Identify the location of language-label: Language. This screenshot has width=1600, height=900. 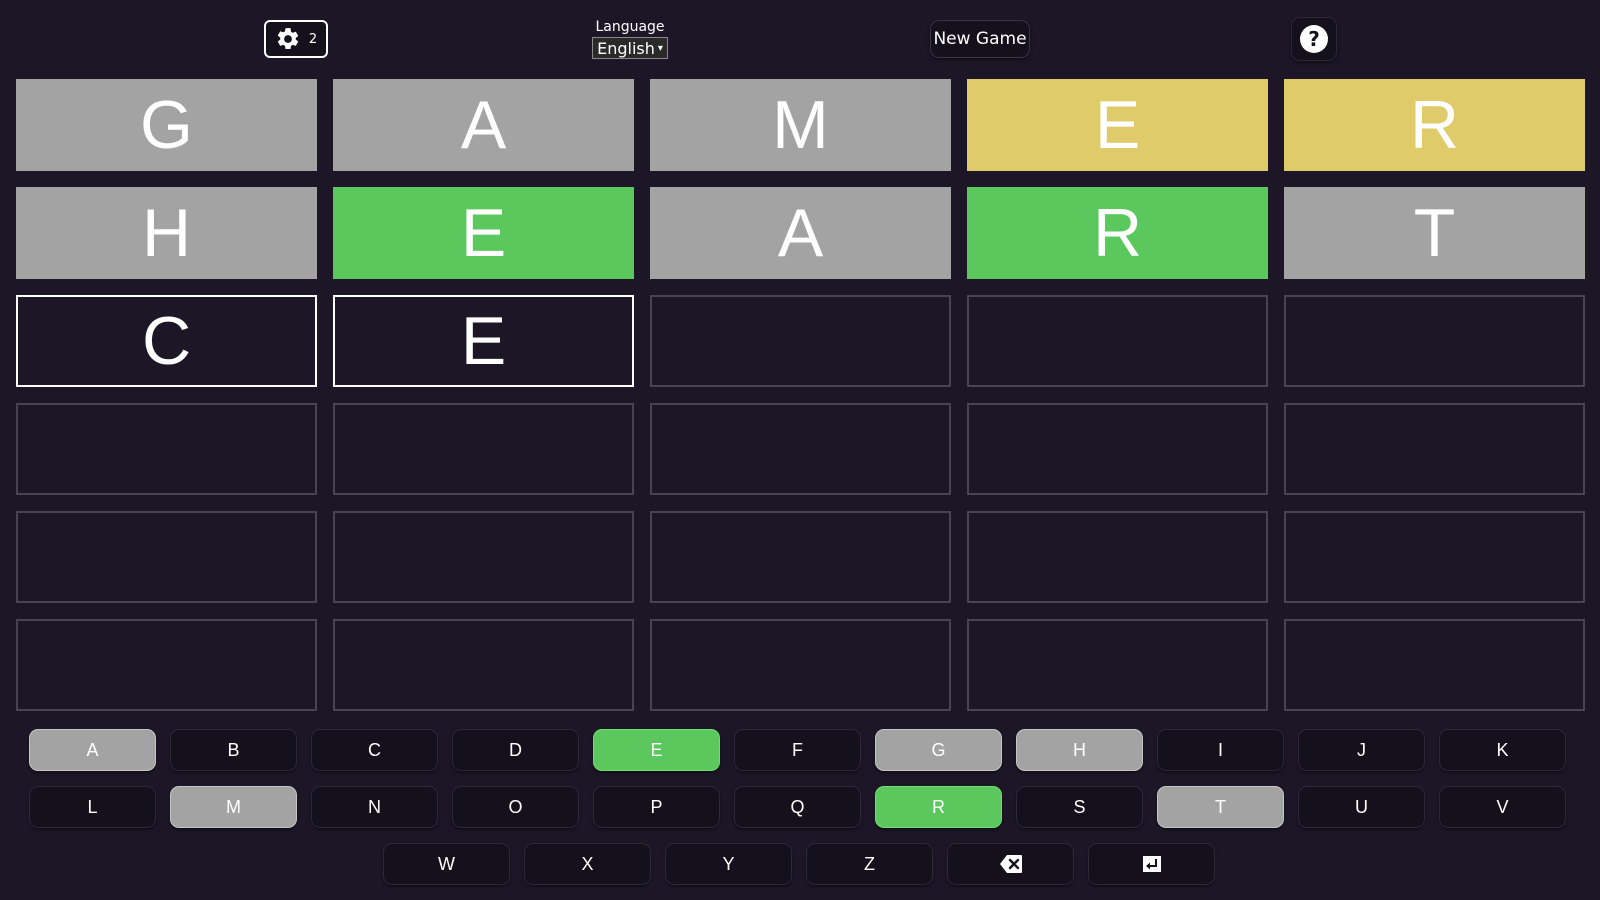
(630, 27).